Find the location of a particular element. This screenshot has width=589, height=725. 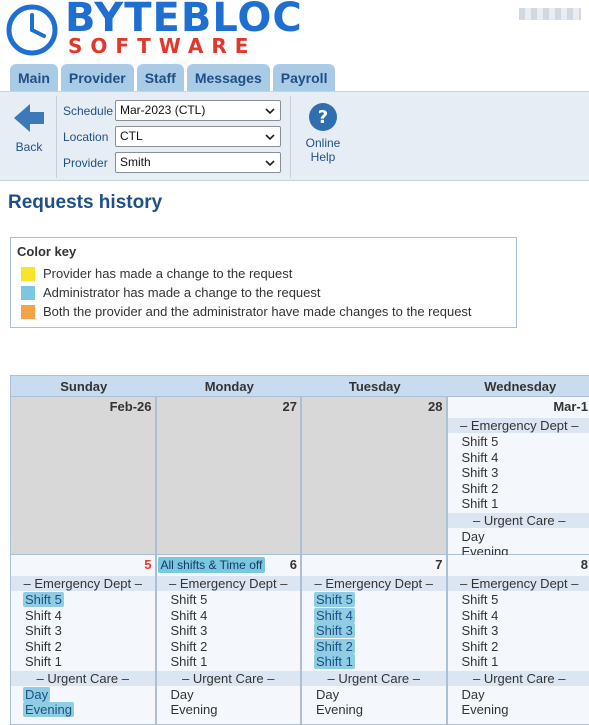

tab-main: Main is located at coordinates (34, 77).